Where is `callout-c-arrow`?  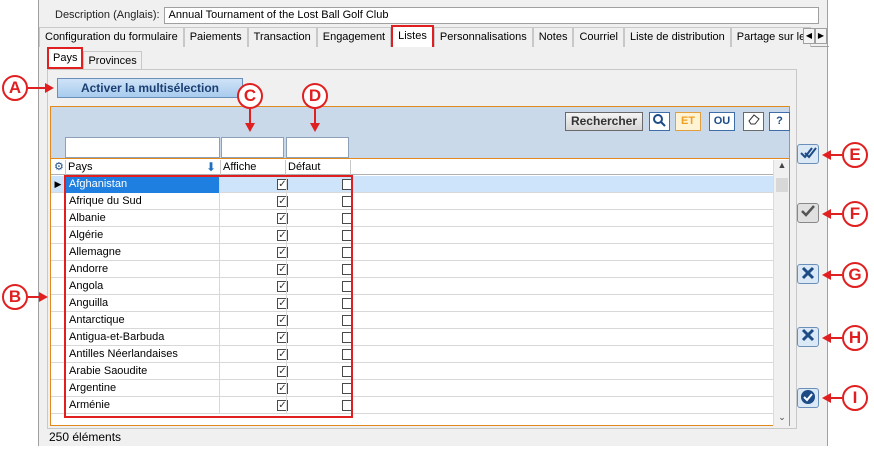
callout-c-arrow is located at coordinates (250, 116).